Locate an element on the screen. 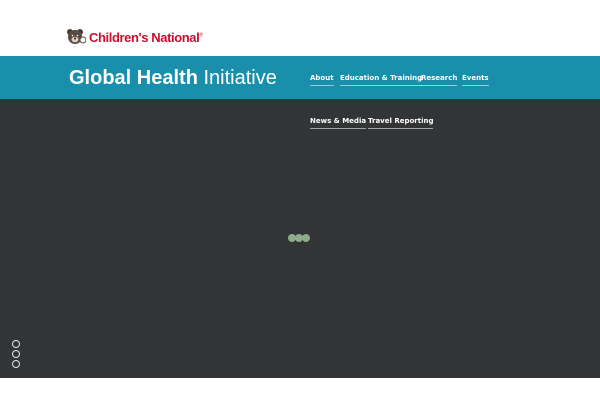 Image resolution: width=600 pixels, height=400 pixels. page-footer is located at coordinates (300, 389).